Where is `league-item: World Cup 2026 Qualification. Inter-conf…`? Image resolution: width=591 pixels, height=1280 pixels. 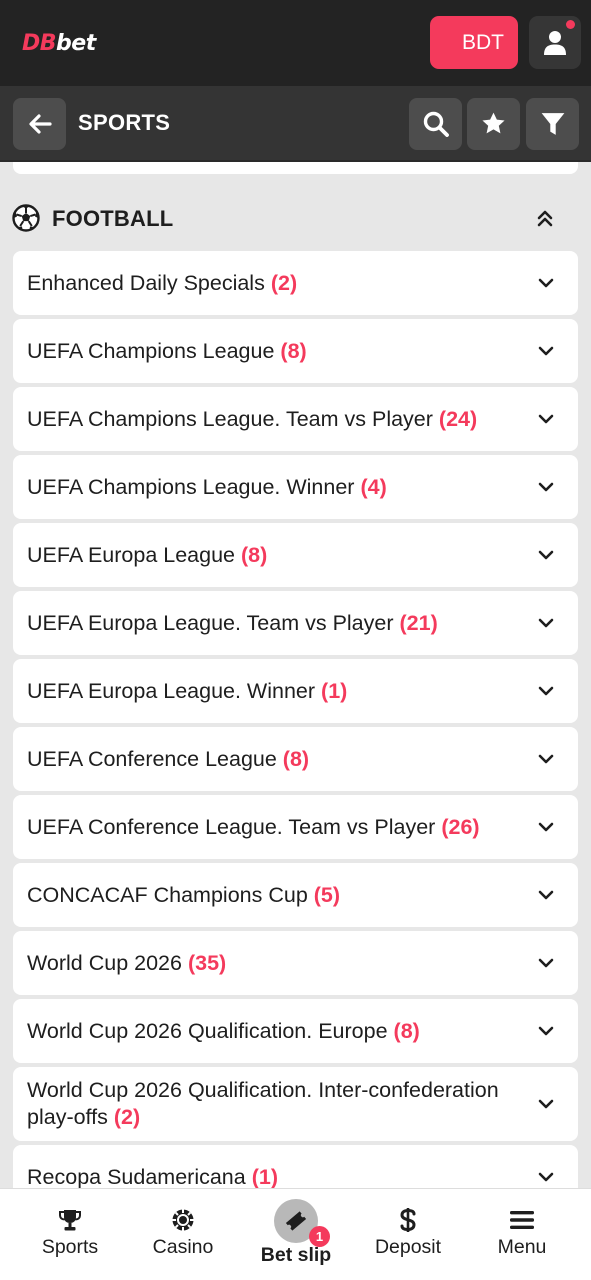 league-item: World Cup 2026 Qualification. Inter-conf… is located at coordinates (295, 1104).